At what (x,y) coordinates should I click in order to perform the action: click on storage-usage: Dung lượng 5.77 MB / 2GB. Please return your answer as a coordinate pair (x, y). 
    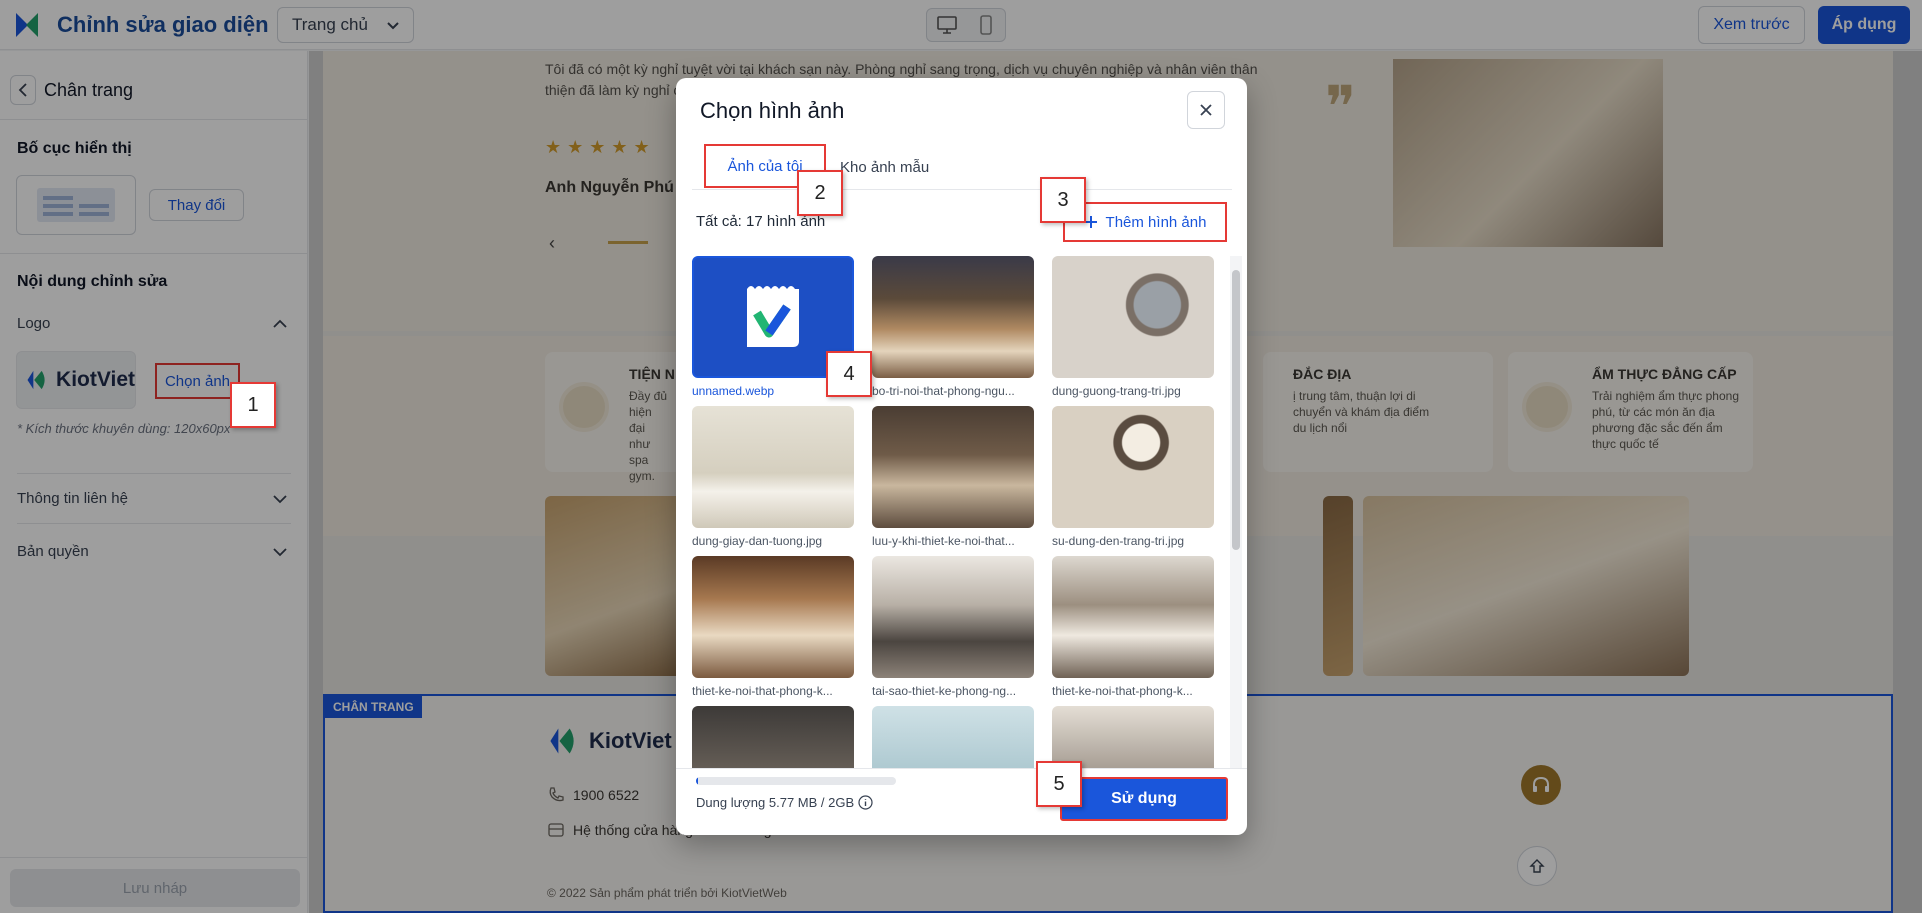
    Looking at the image, I should click on (784, 802).